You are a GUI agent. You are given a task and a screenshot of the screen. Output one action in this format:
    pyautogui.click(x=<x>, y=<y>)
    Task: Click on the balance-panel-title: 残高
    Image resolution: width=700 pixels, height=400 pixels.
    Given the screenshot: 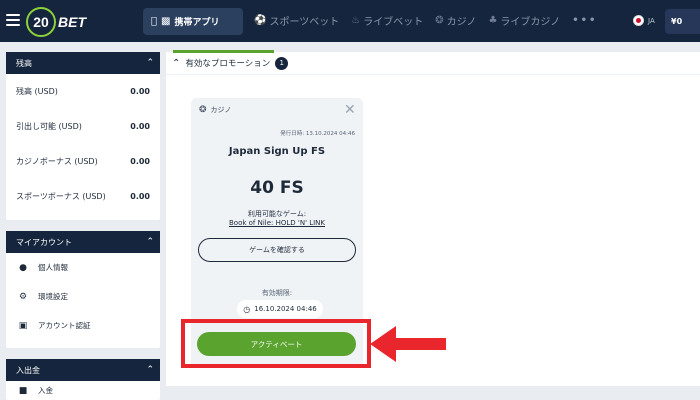 What is the action you would take?
    pyautogui.click(x=24, y=63)
    